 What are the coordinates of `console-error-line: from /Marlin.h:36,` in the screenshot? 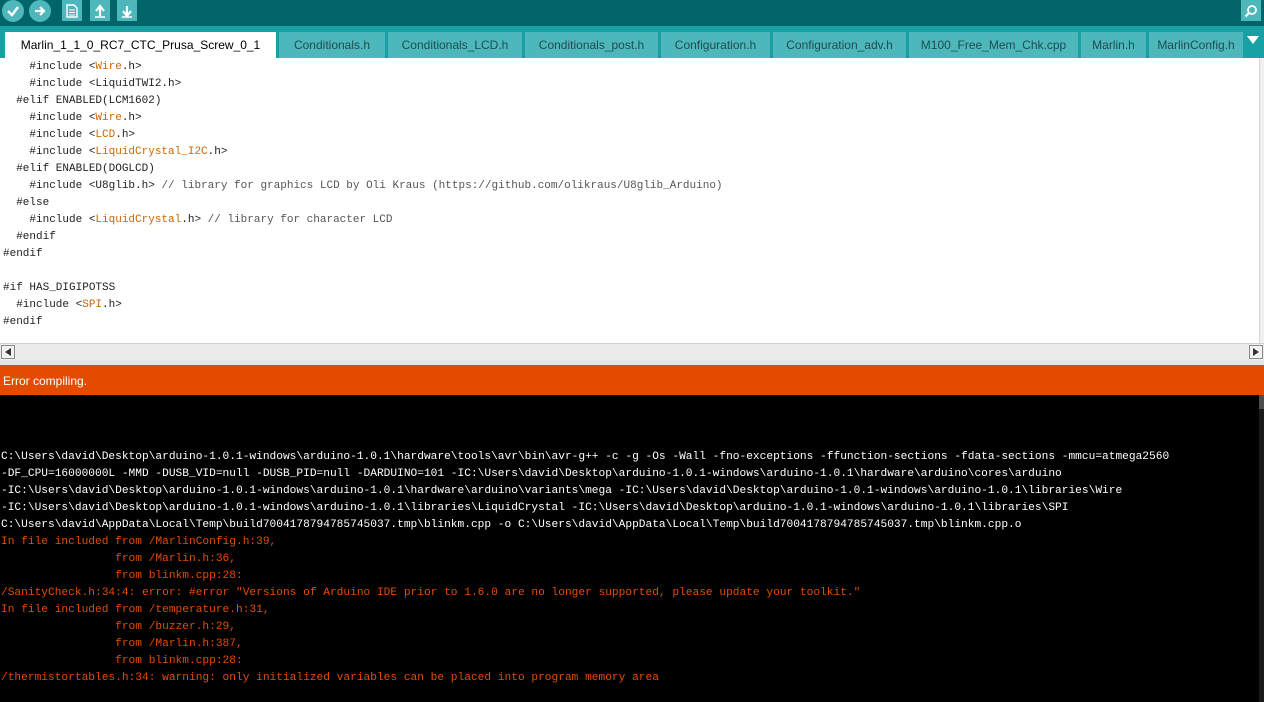 It's located at (118, 559).